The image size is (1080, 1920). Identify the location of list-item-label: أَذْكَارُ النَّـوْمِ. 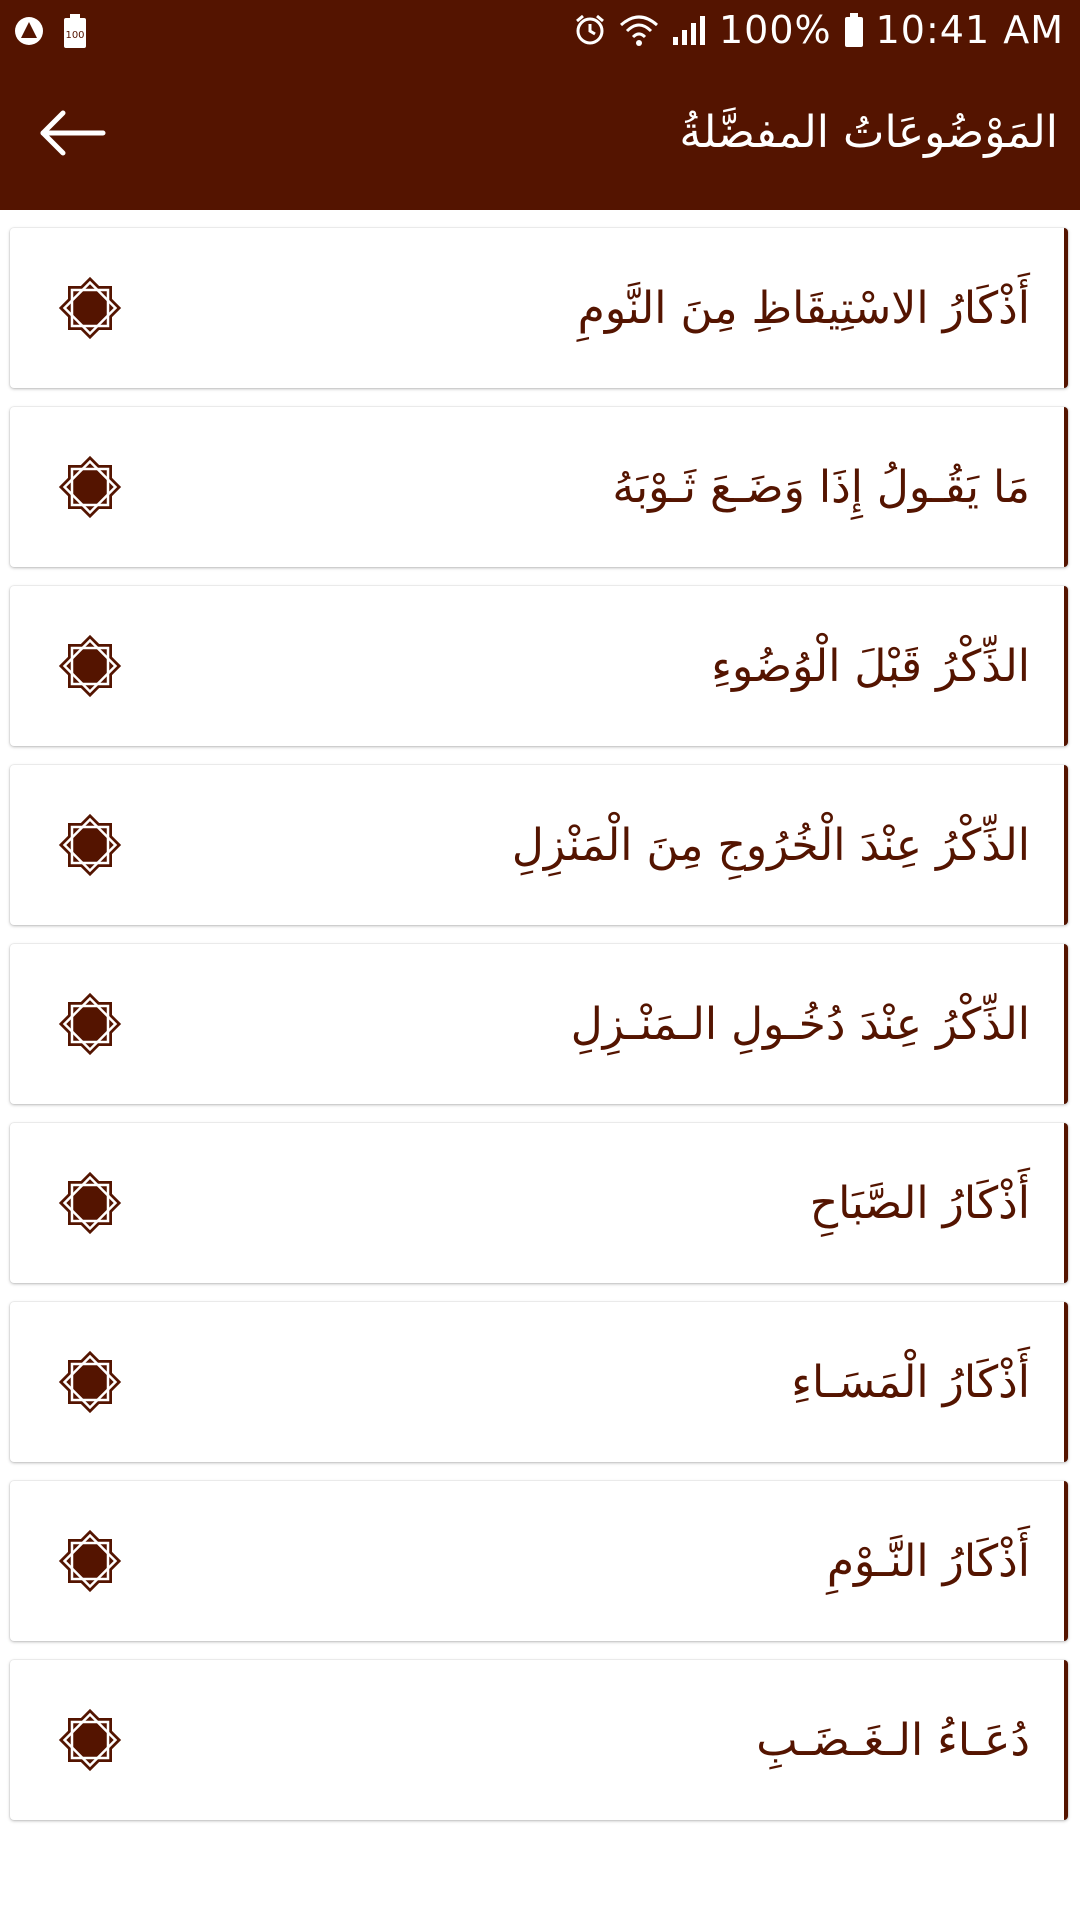
(928, 1561).